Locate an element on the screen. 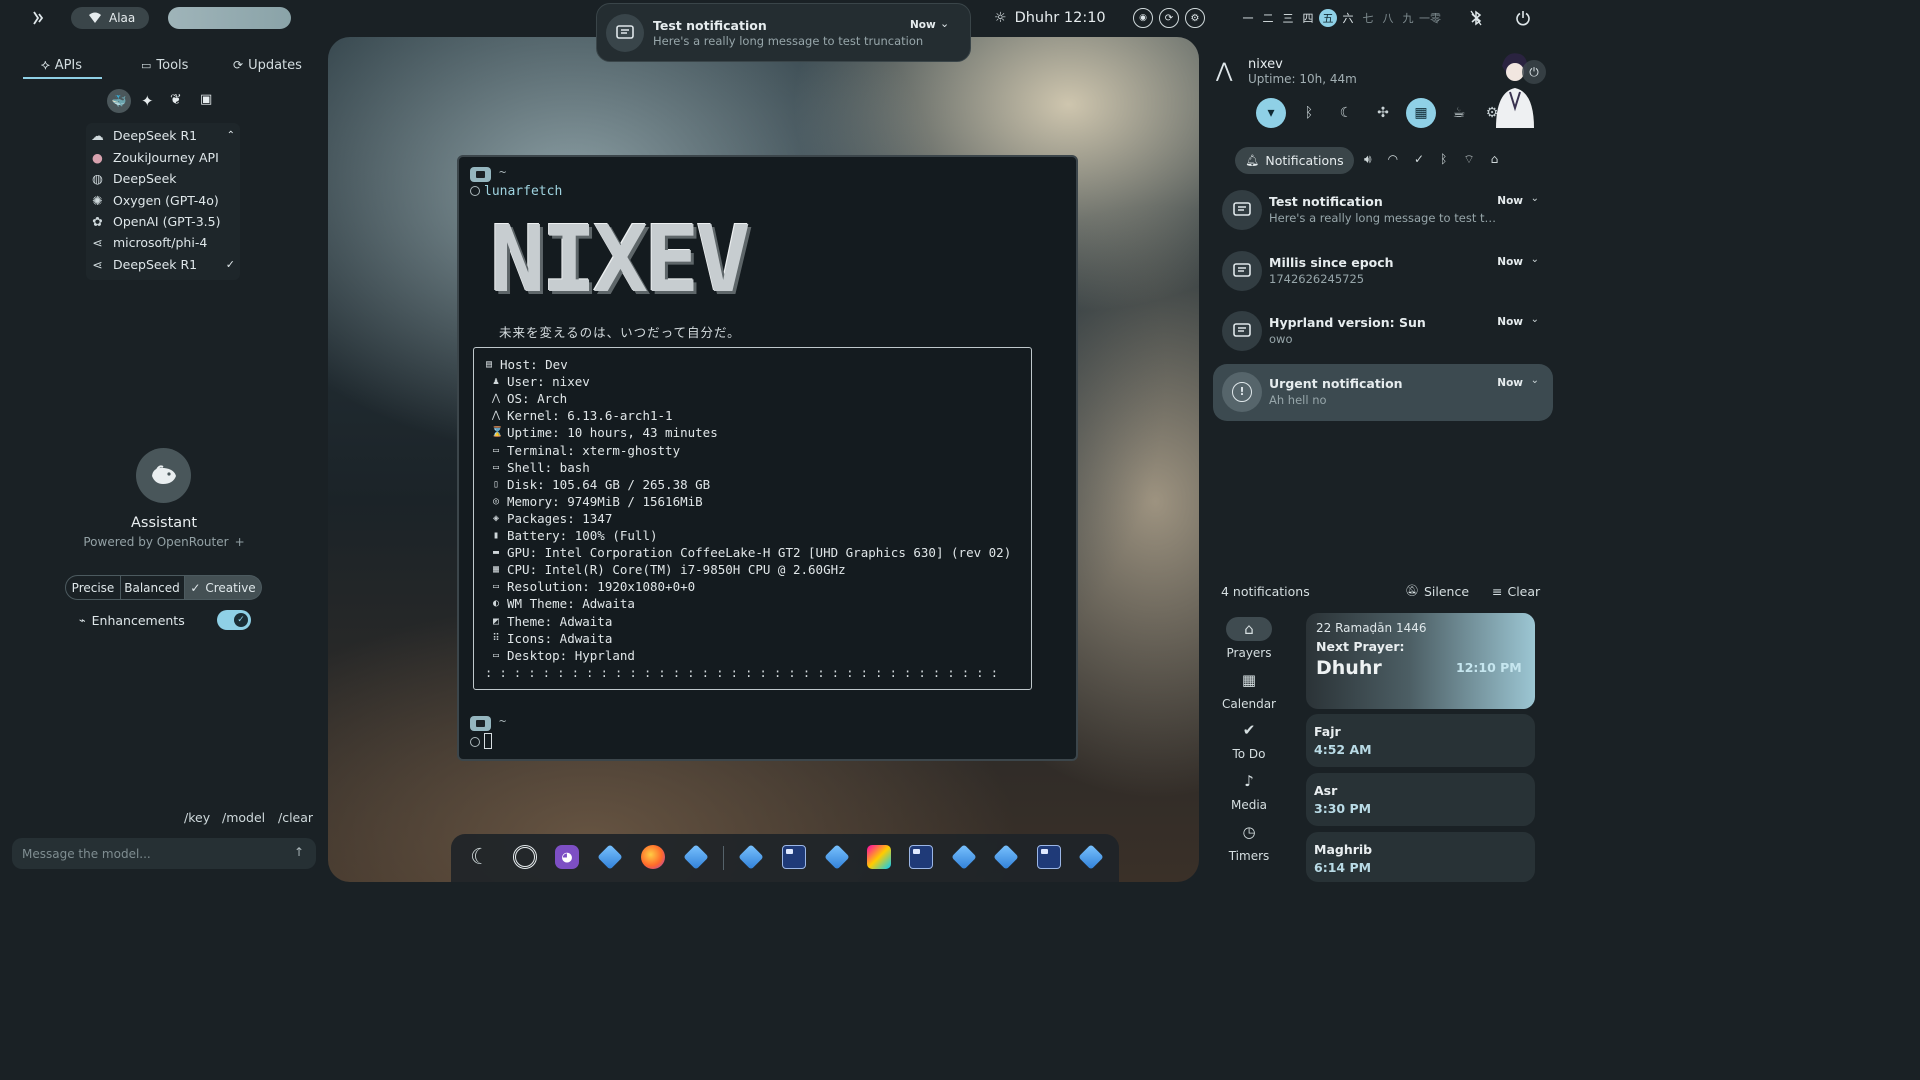  idle-inhibitor-toggle: ▦ is located at coordinates (1421, 113).